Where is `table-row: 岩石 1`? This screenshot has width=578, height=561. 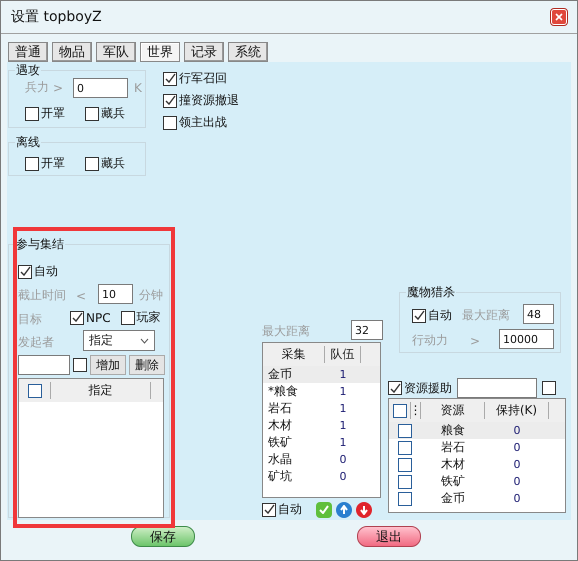 table-row: 岩石 1 is located at coordinates (321, 408).